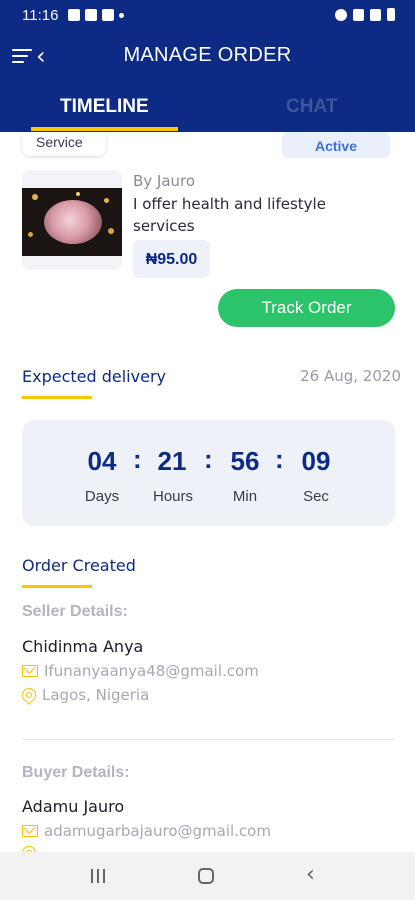  Describe the element at coordinates (108, 15) in the screenshot. I see `message-icon` at that location.